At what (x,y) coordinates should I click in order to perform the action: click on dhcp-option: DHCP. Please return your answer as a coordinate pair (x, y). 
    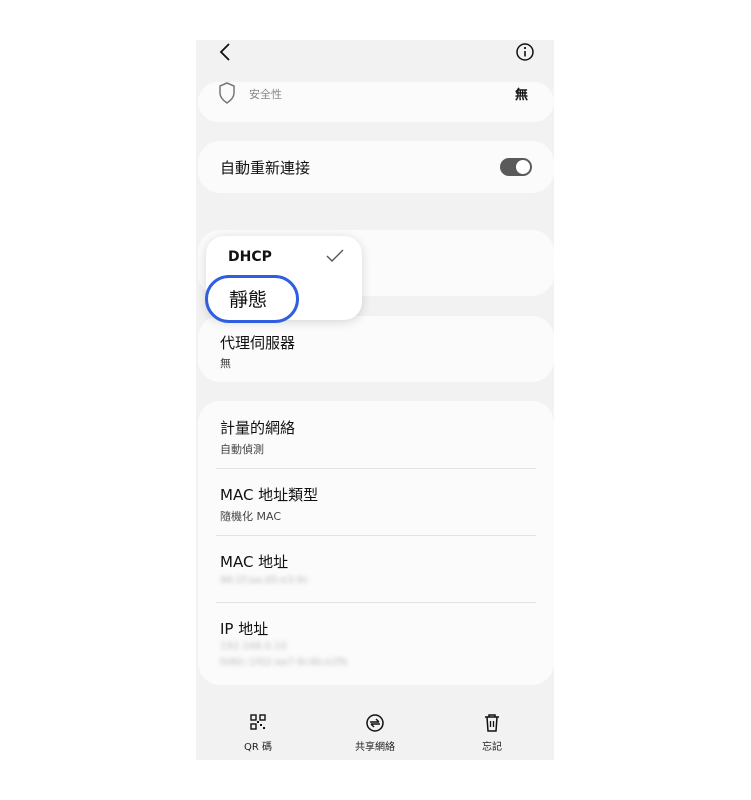
    Looking at the image, I should click on (250, 257).